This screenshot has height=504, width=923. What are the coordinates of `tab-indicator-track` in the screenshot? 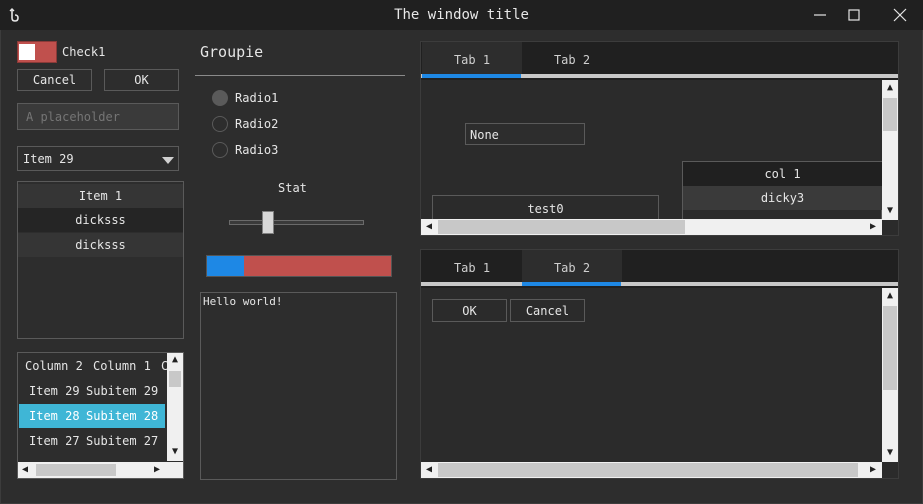 It's located at (659, 284).